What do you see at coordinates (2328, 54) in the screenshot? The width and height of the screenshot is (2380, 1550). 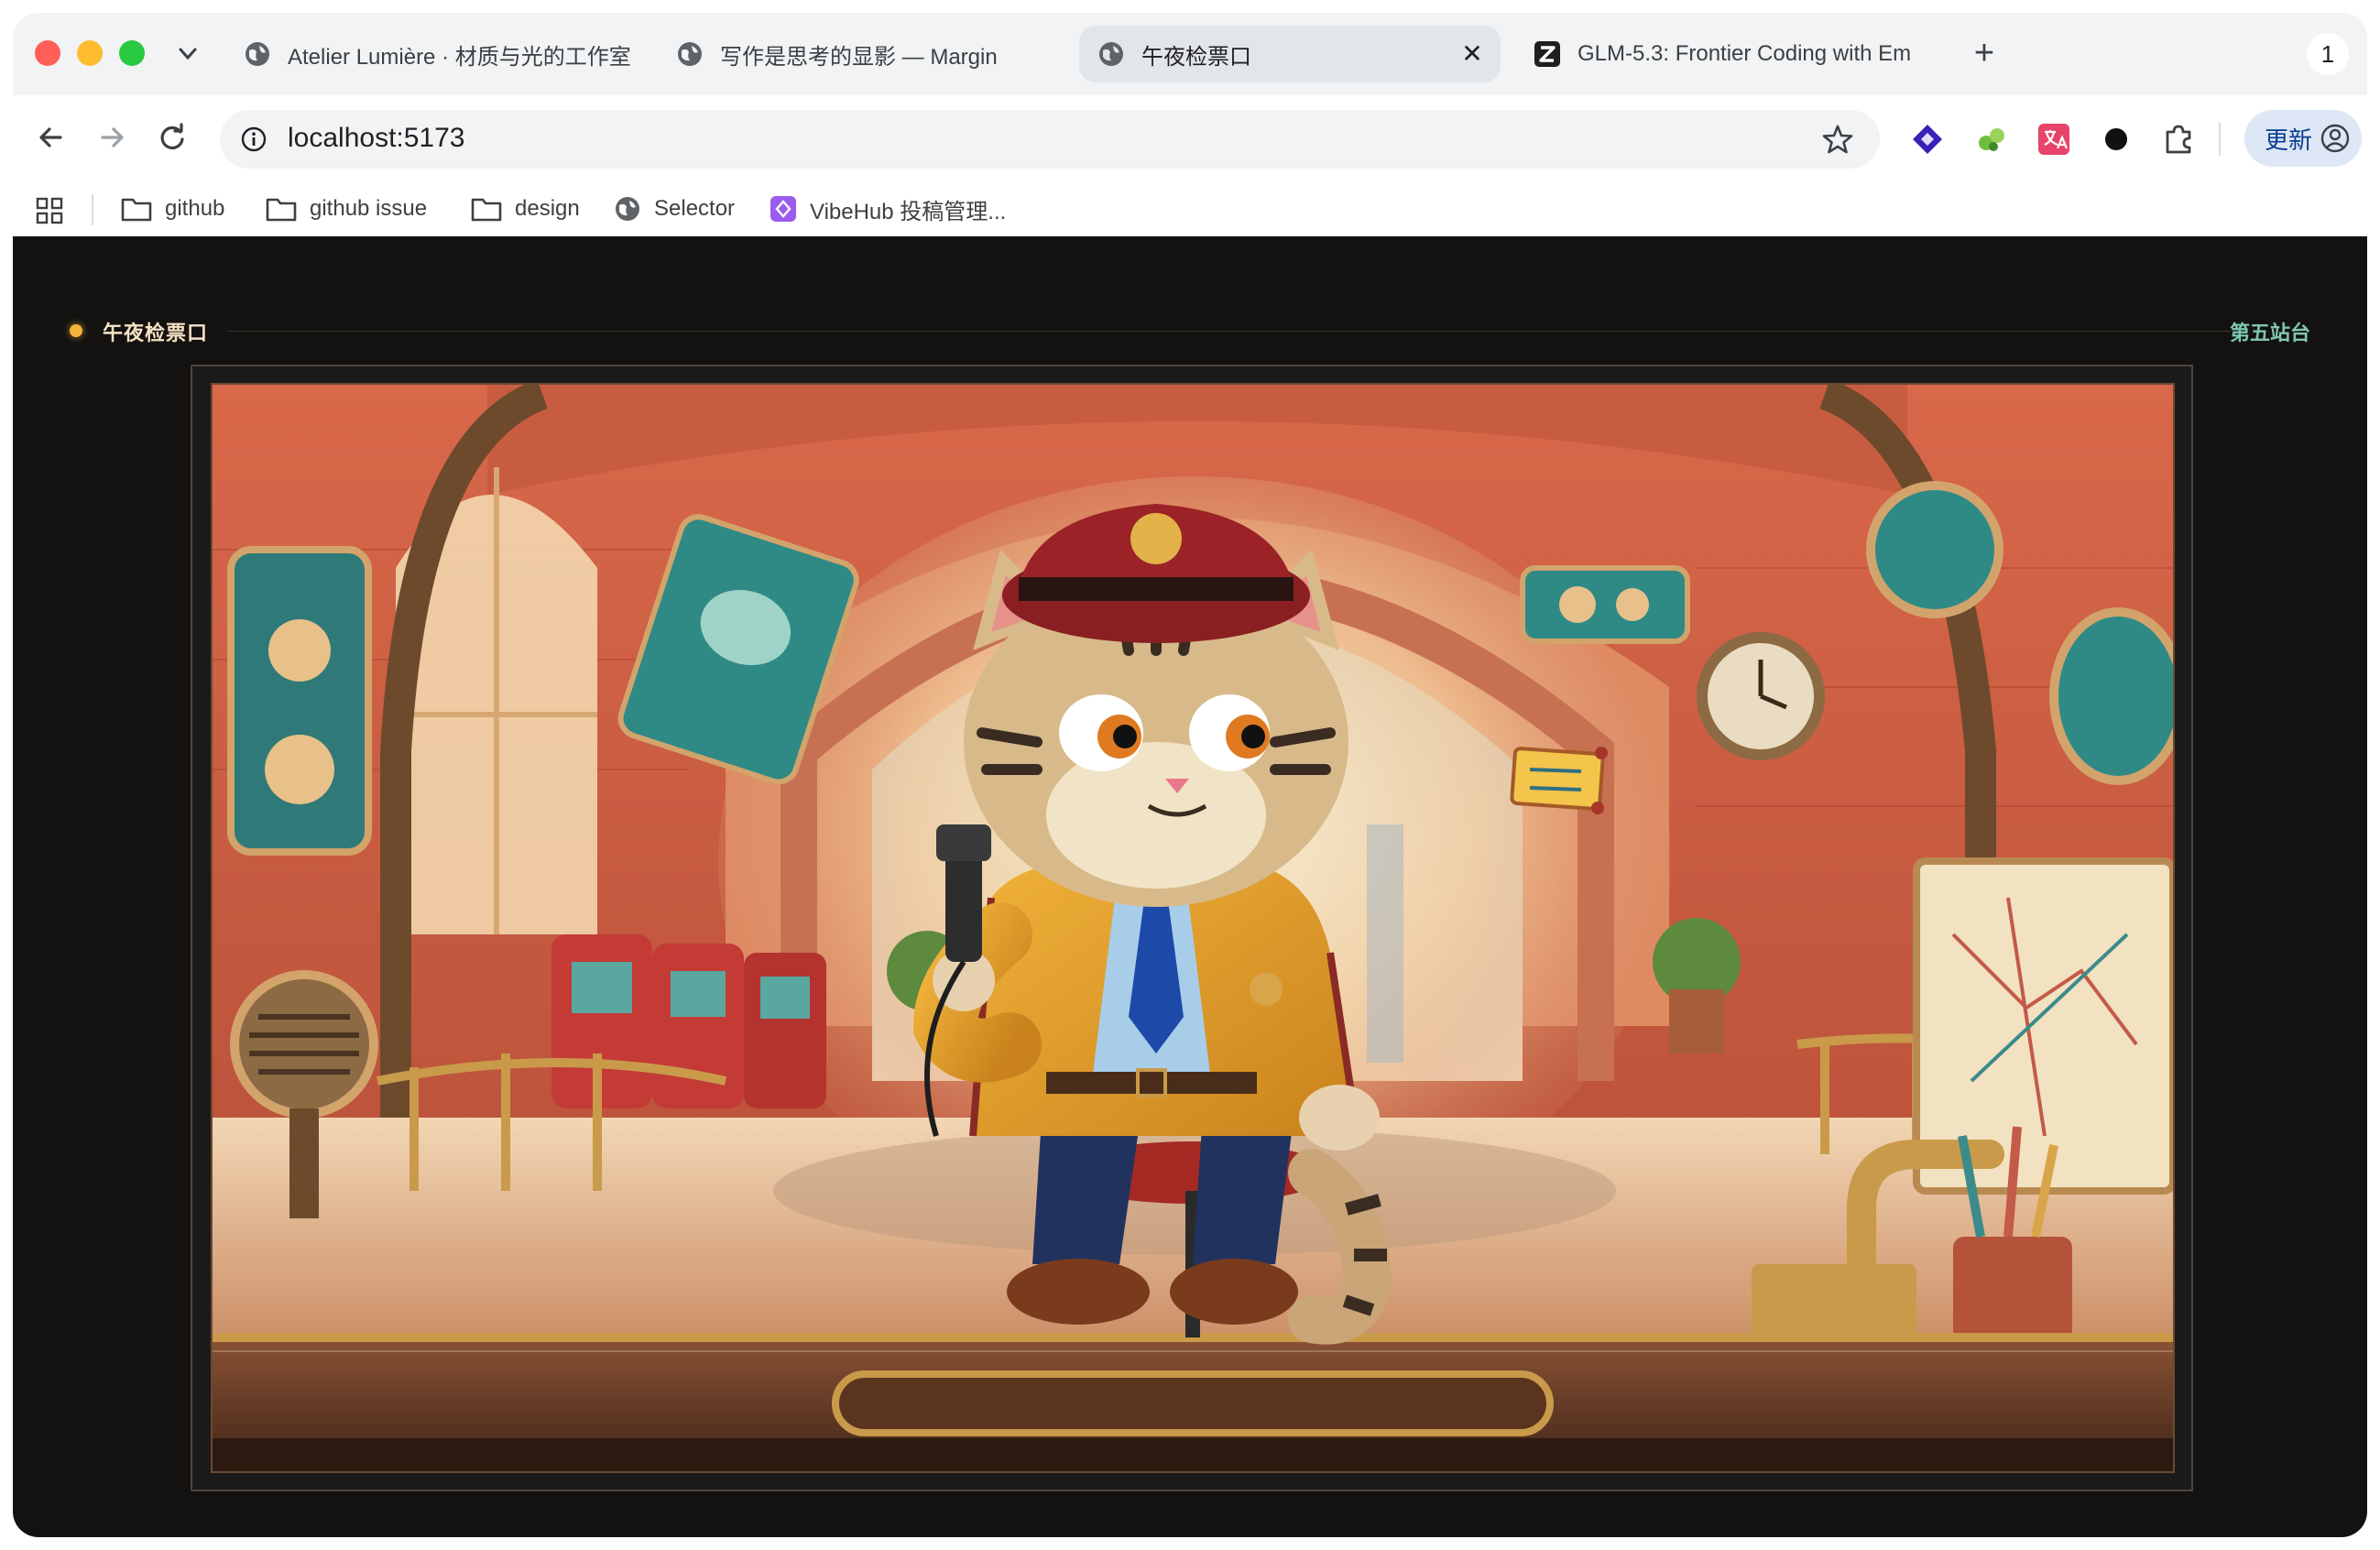 I see `tab-count-badge: 1` at bounding box center [2328, 54].